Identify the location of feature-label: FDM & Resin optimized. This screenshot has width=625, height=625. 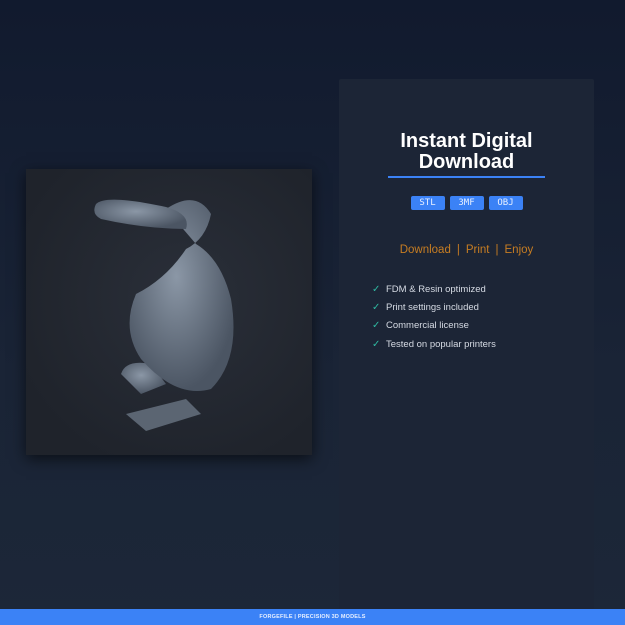
(436, 289).